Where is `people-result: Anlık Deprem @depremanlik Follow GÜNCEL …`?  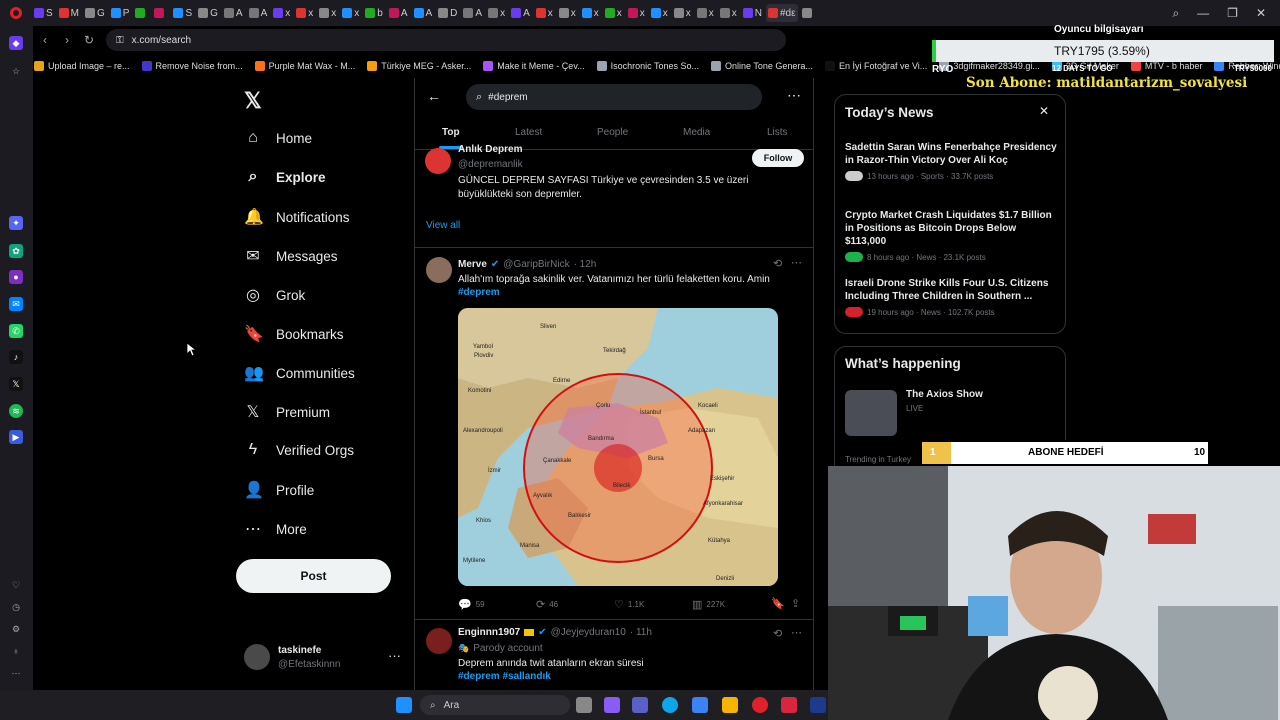
people-result: Anlık Deprem @depremanlik Follow GÜNCEL … is located at coordinates (614, 196).